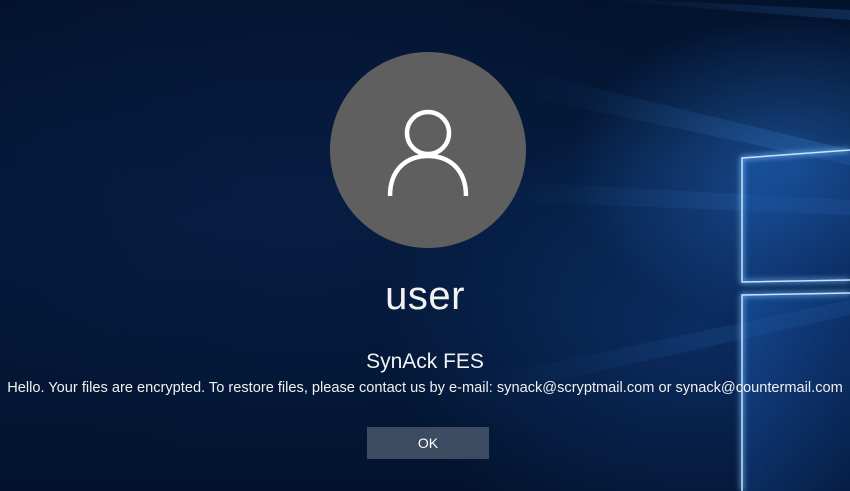  I want to click on ok-button: OK, so click(428, 443).